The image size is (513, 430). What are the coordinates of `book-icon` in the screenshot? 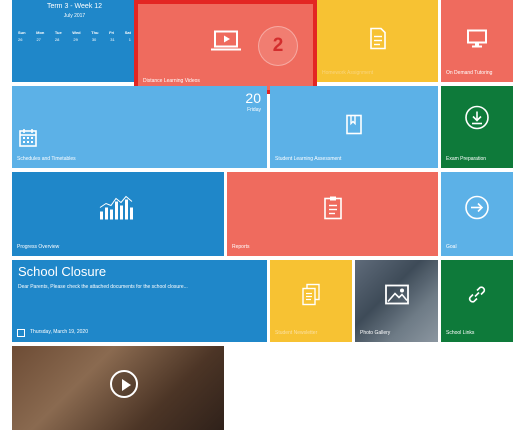 It's located at (354, 127).